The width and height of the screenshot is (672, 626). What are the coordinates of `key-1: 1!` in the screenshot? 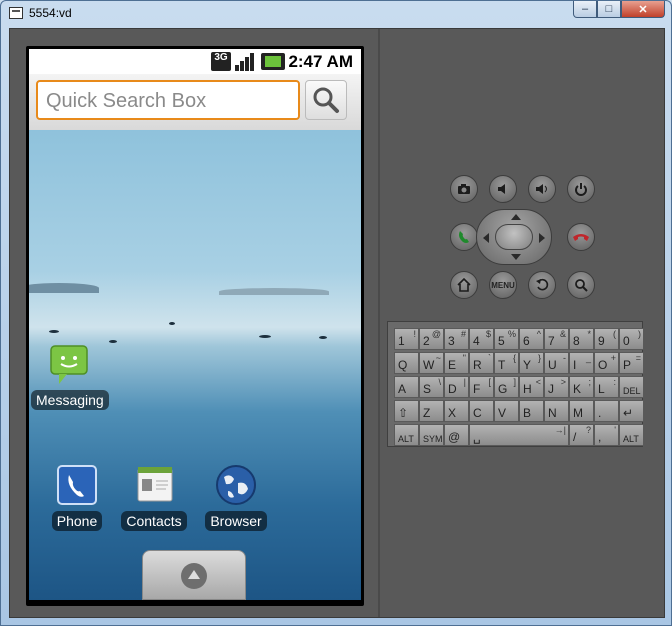 It's located at (406, 339).